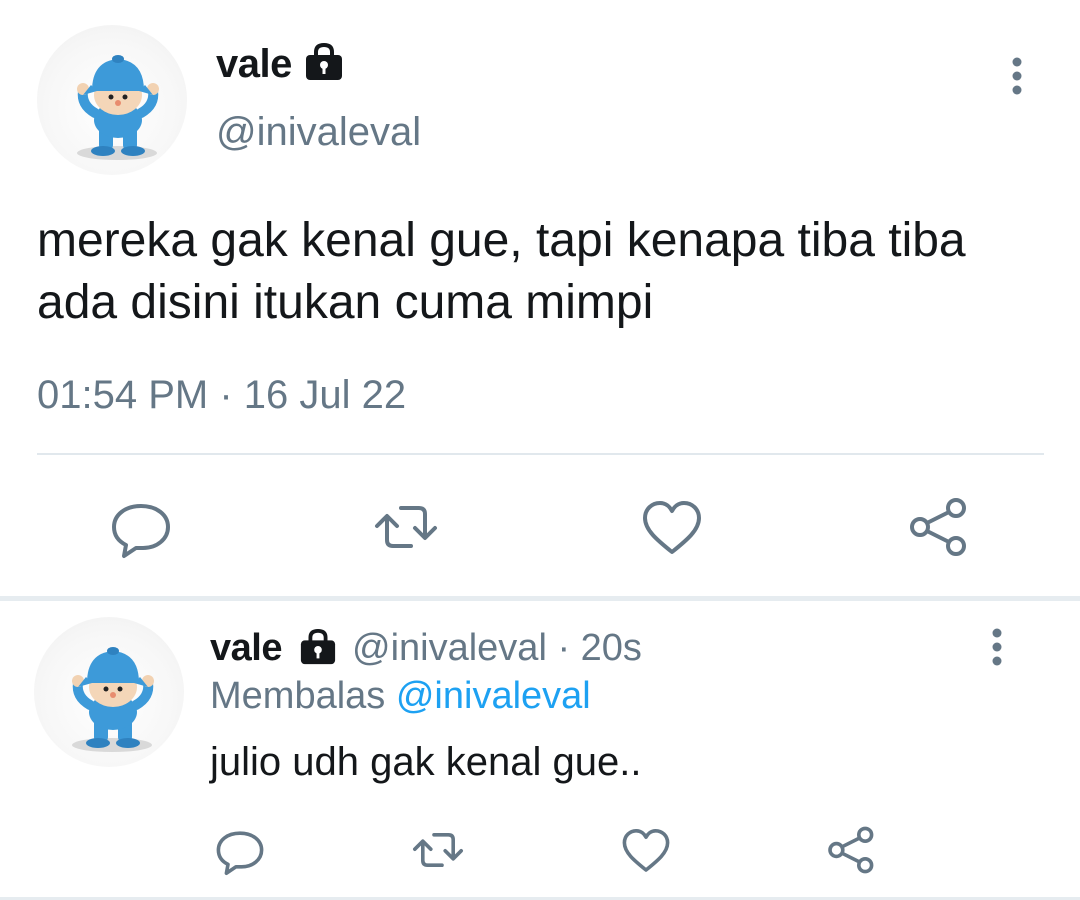 Image resolution: width=1080 pixels, height=900 pixels. Describe the element at coordinates (298, 696) in the screenshot. I see `replying-label: Membalas` at that location.